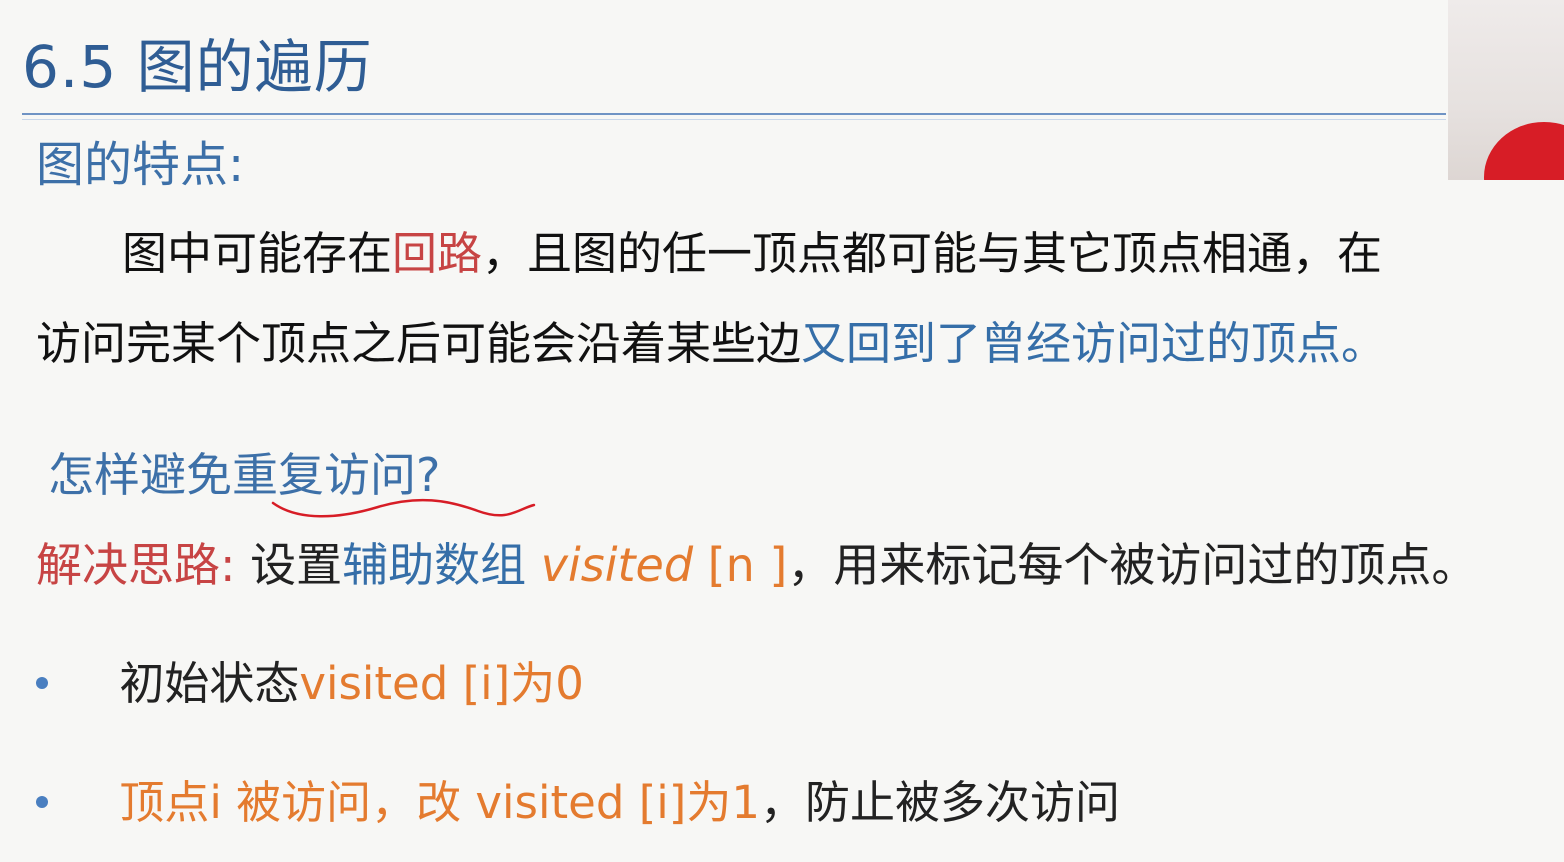 The width and height of the screenshot is (1564, 862). Describe the element at coordinates (1094, 343) in the screenshot. I see `feature-highlight-return: 又回到了曾经访问过的顶点。` at that location.